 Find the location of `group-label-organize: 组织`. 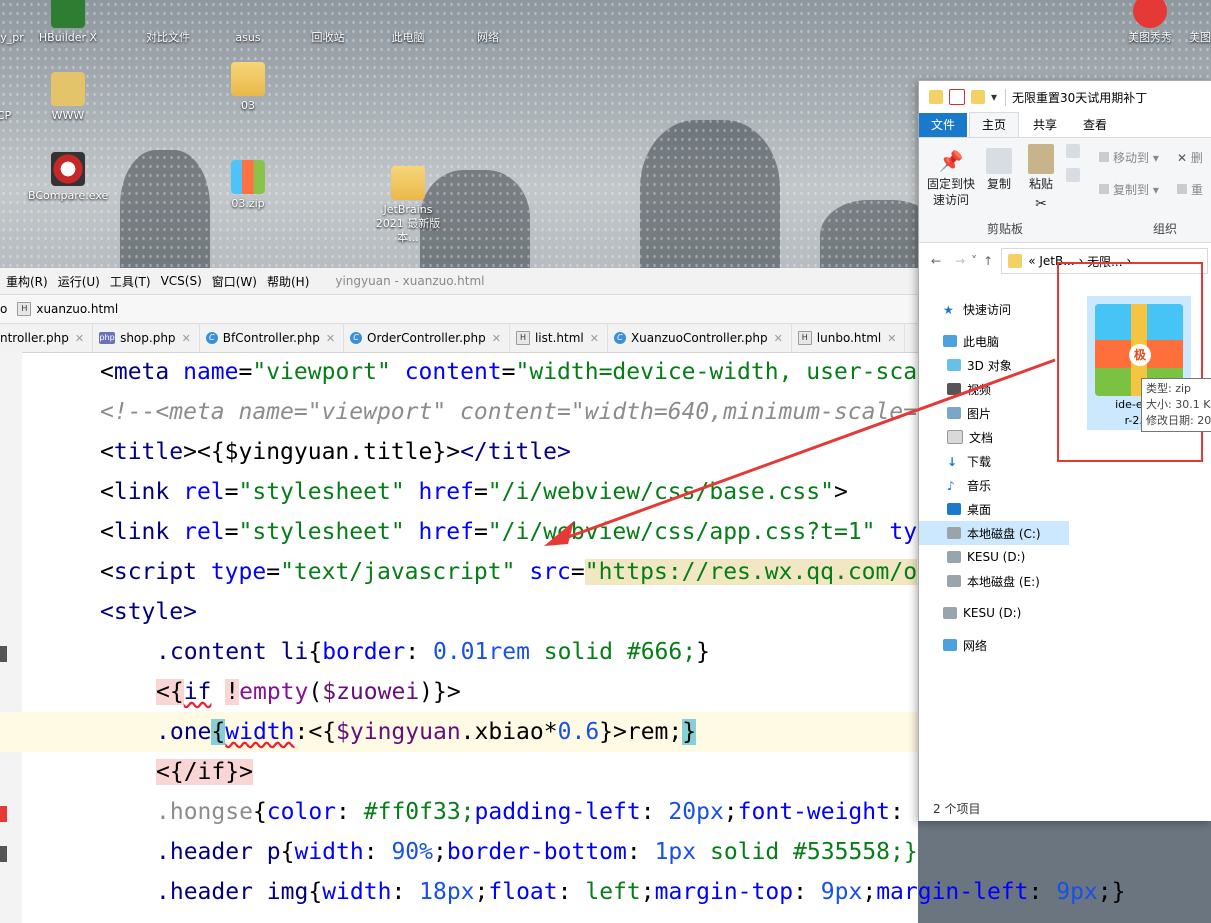

group-label-organize: 组织 is located at coordinates (1165, 229).